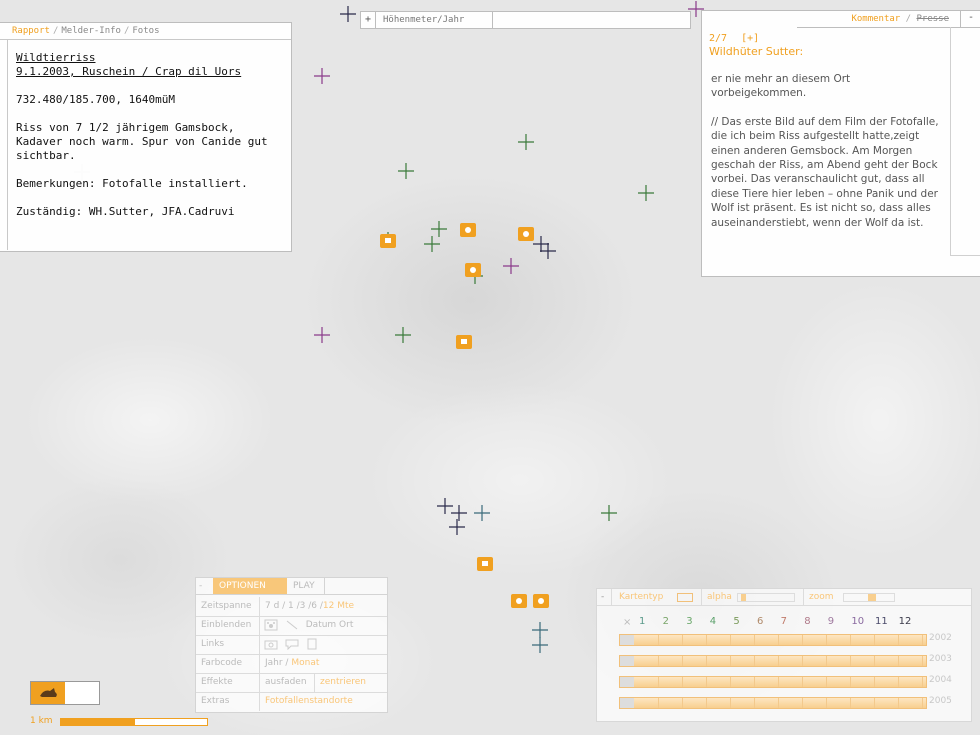  Describe the element at coordinates (970, 19) in the screenshot. I see `comment-minimize-button: -` at that location.